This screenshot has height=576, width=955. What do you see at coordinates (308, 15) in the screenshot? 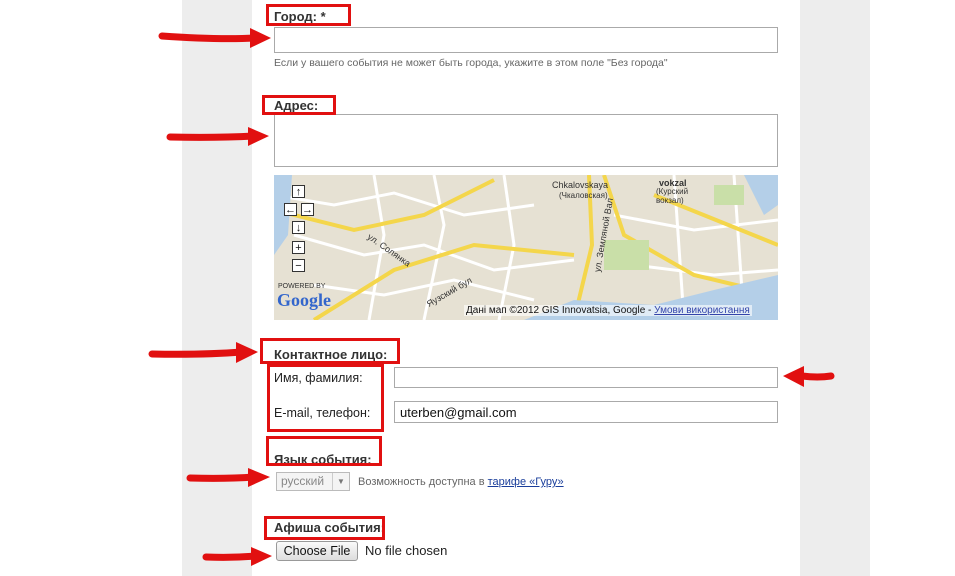
I see `annotation-box-city` at bounding box center [308, 15].